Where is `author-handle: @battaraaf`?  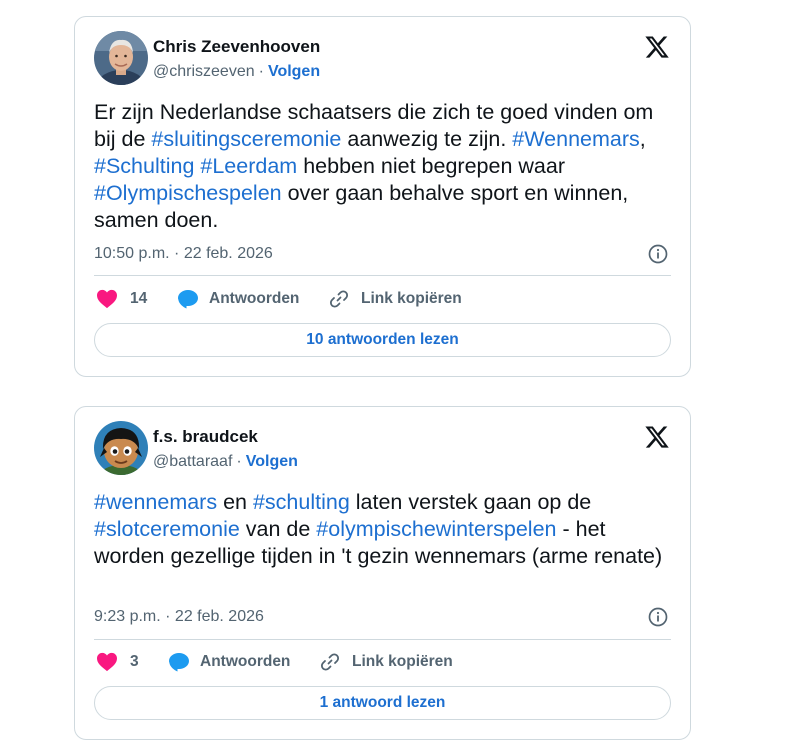 author-handle: @battaraaf is located at coordinates (192, 461).